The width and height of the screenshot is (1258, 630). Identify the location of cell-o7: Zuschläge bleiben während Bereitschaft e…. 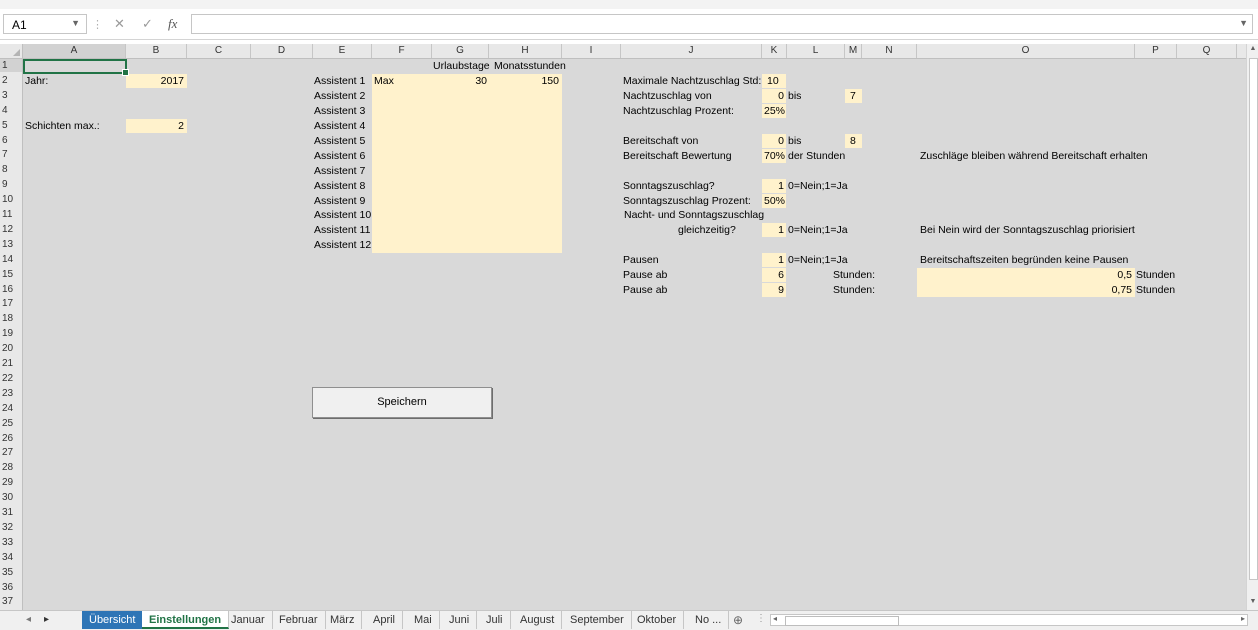
(1034, 156).